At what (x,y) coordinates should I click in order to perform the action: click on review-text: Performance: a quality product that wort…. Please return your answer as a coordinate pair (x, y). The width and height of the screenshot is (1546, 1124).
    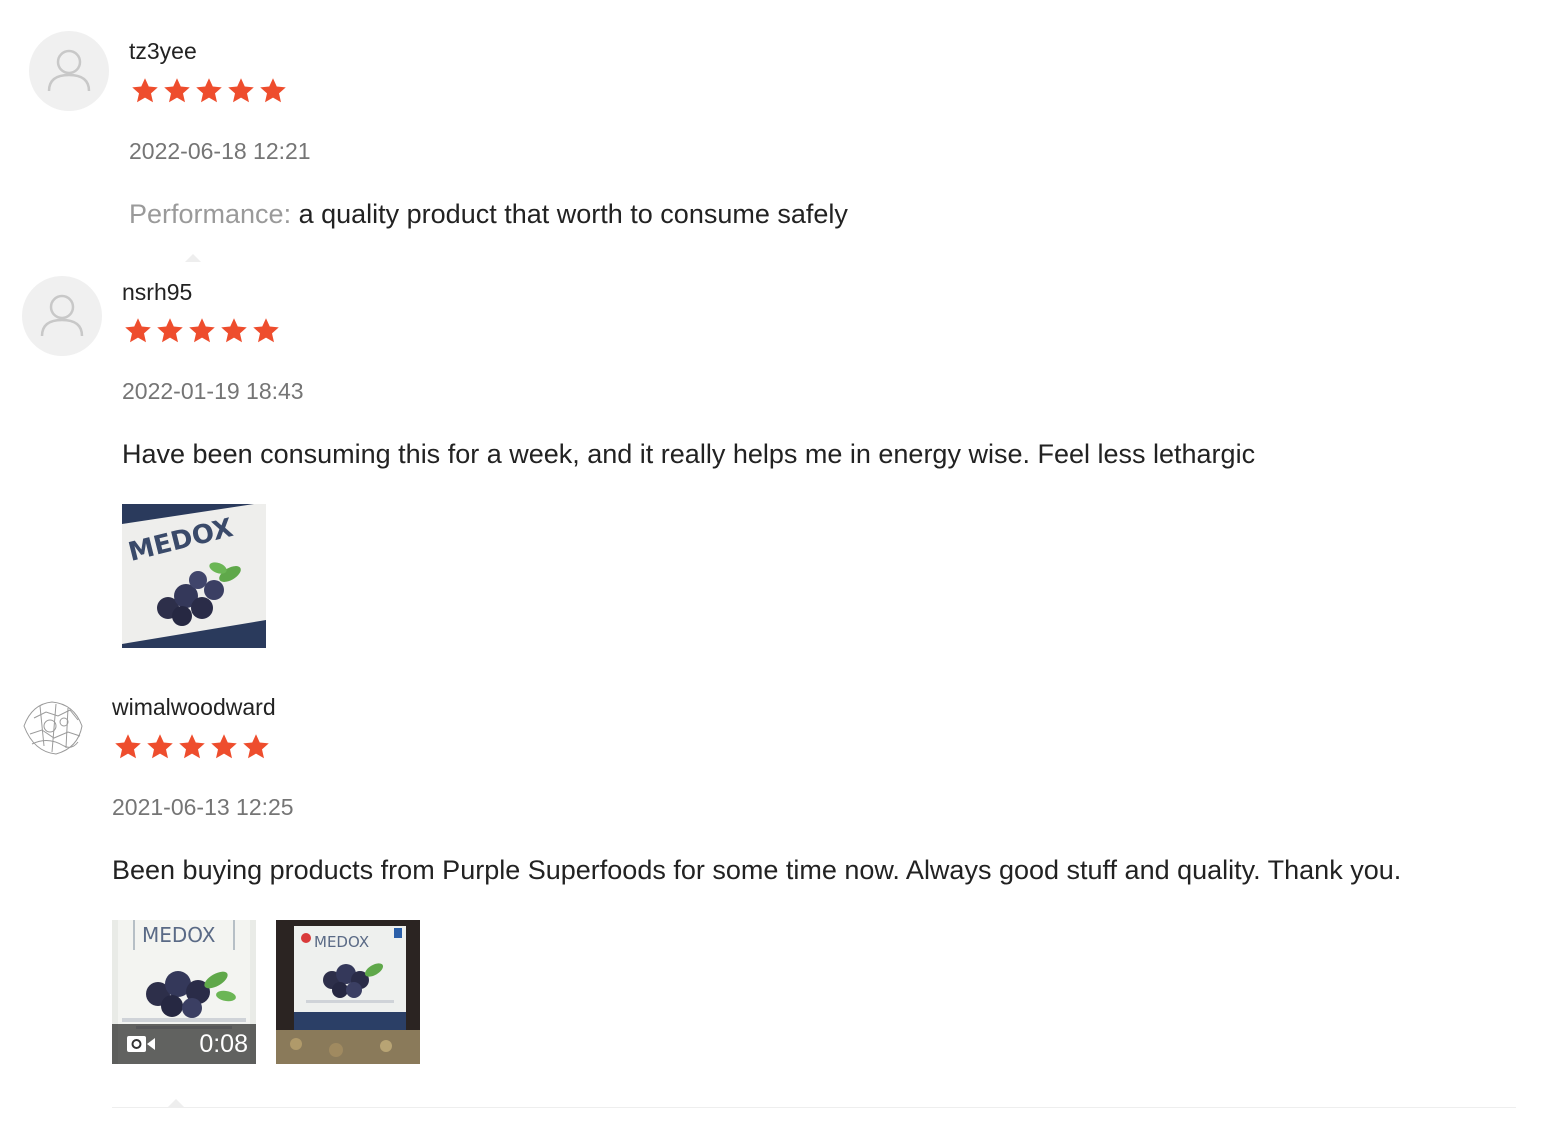
    Looking at the image, I should click on (488, 214).